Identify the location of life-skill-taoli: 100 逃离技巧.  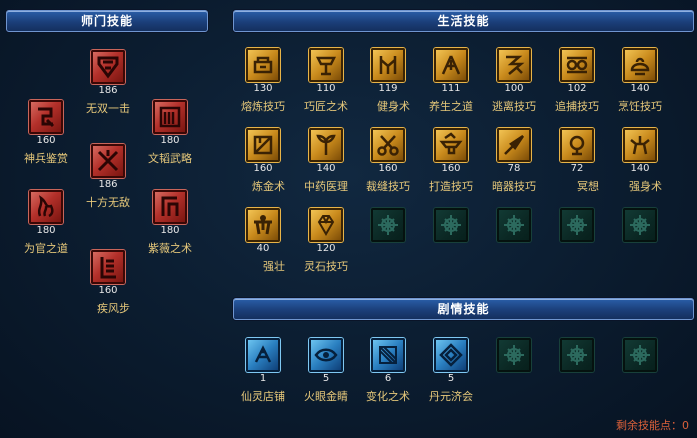
(514, 81).